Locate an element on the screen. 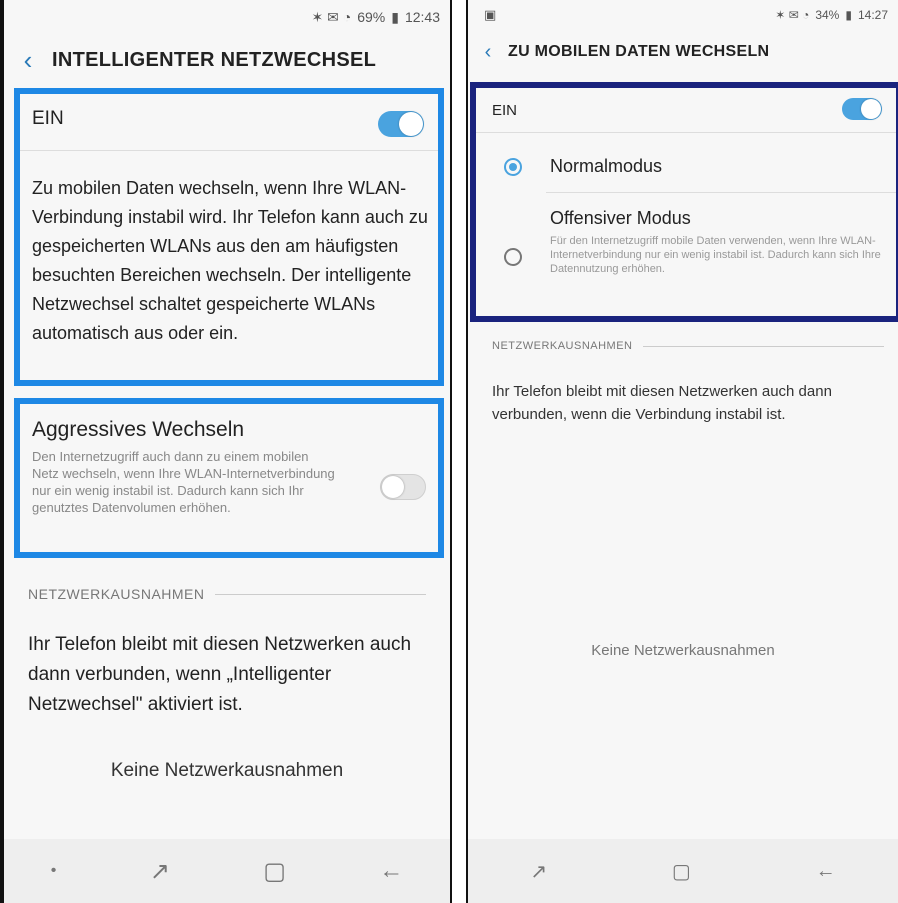 This screenshot has width=898, height=903. clock: 12:43 is located at coordinates (422, 17).